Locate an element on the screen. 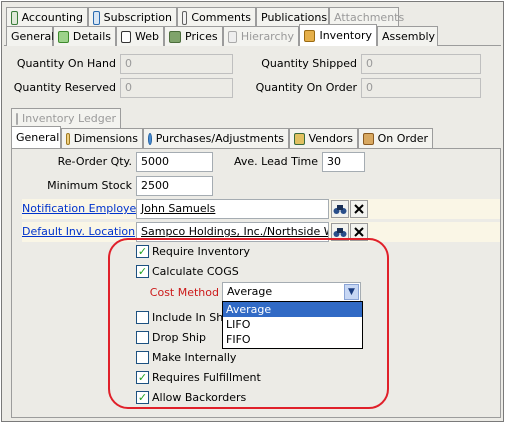 The height and width of the screenshot is (436, 528). accounting-icon is located at coordinates (14, 17).